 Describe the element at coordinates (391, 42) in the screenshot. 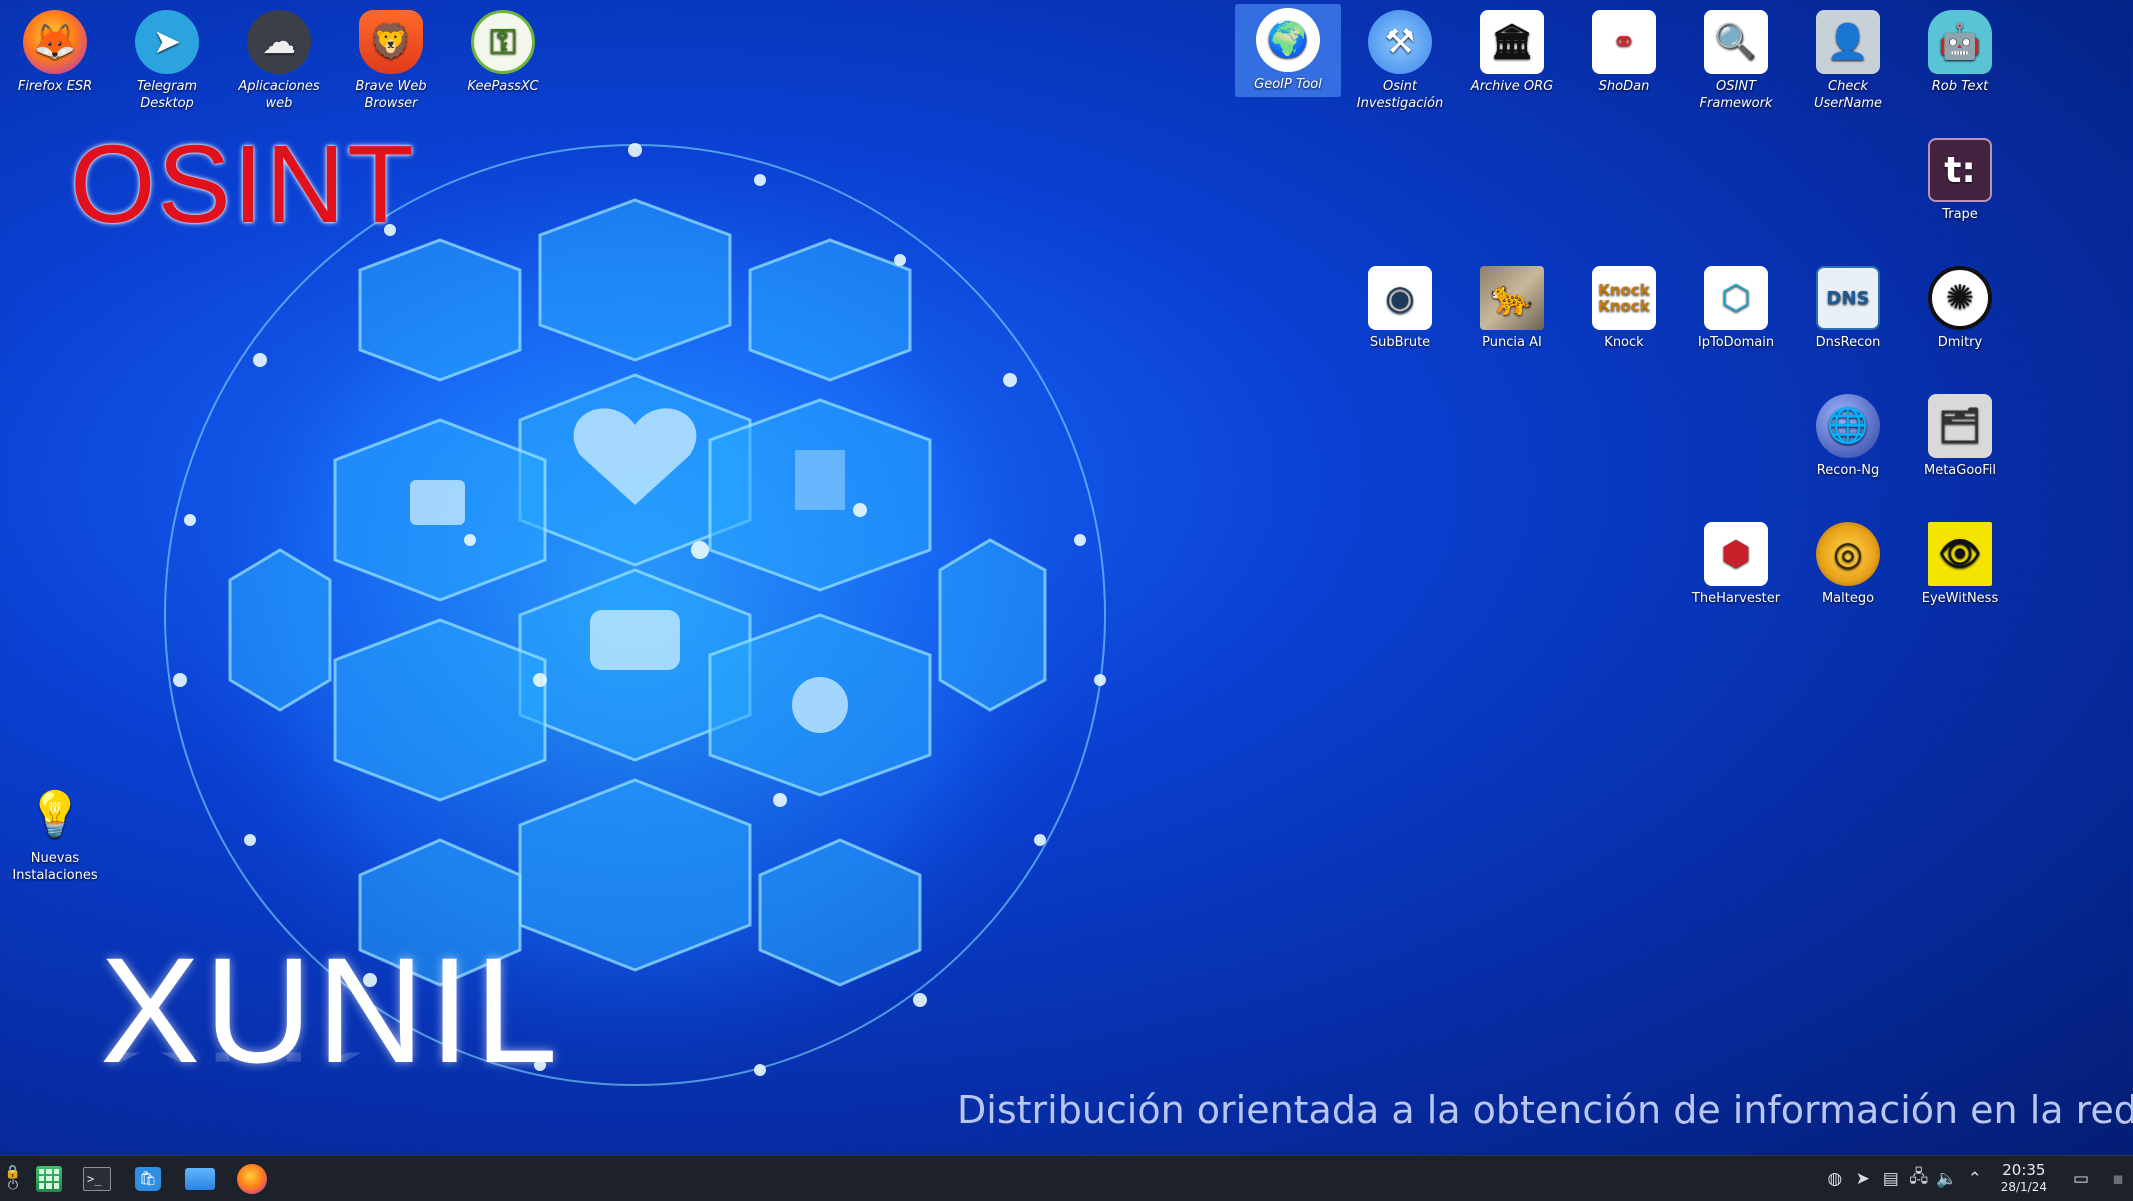

I see `brave-lion-icon: 🦁` at that location.